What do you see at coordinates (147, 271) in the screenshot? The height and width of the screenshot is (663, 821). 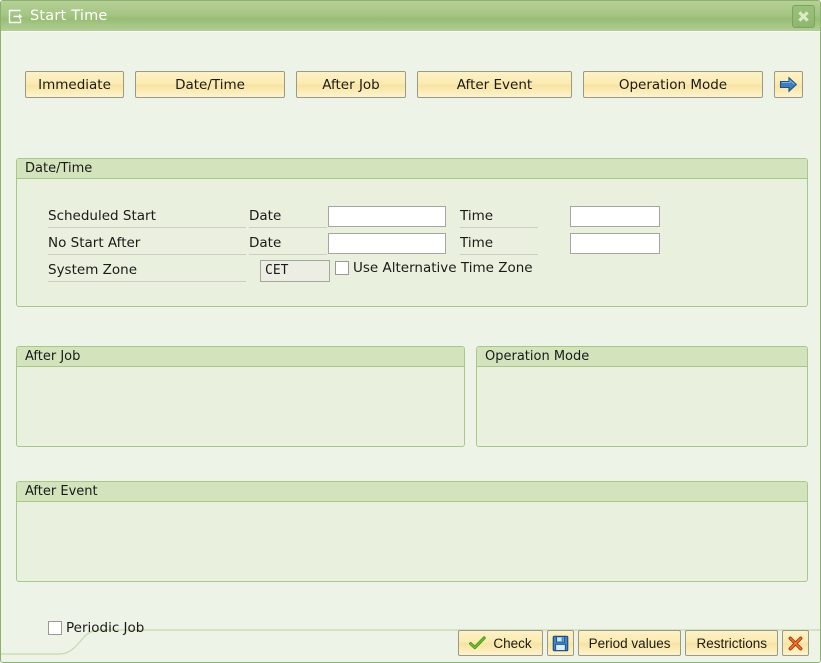 I see `system-zone-label: System Zone` at bounding box center [147, 271].